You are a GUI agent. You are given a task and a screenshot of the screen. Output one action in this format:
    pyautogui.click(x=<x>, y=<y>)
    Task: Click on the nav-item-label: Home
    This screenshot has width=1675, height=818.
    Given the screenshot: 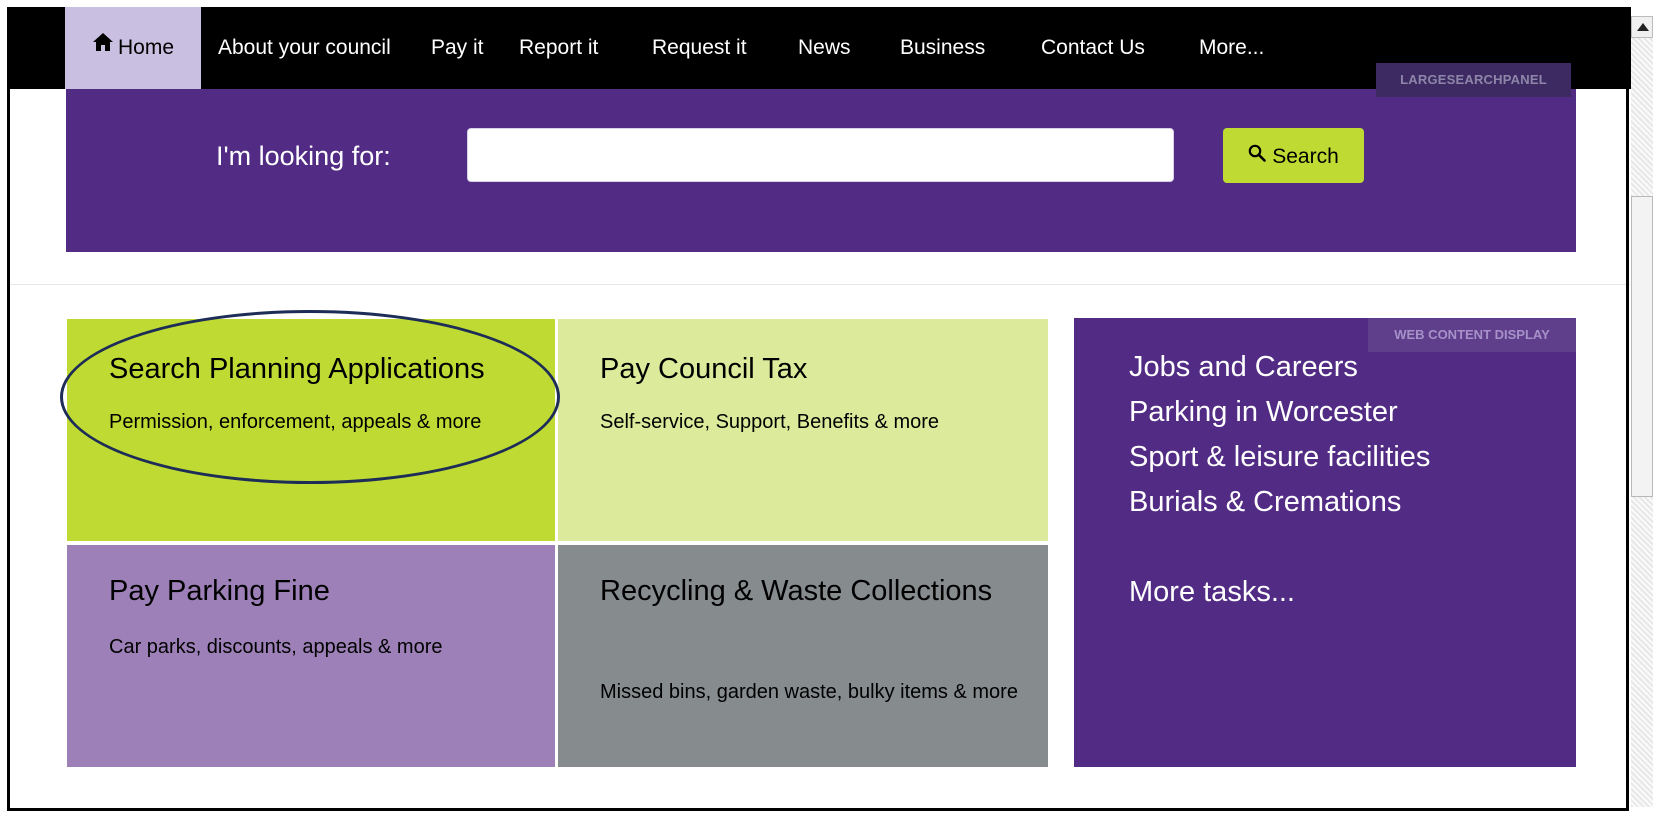 What is the action you would take?
    pyautogui.click(x=146, y=47)
    